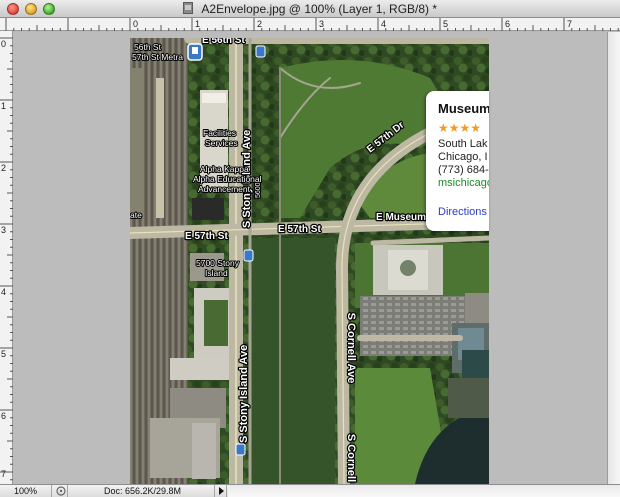 This screenshot has height=497, width=620. I want to click on vertical-ruler: 0 1 2 3 4 5 6 7, so click(6, 257).